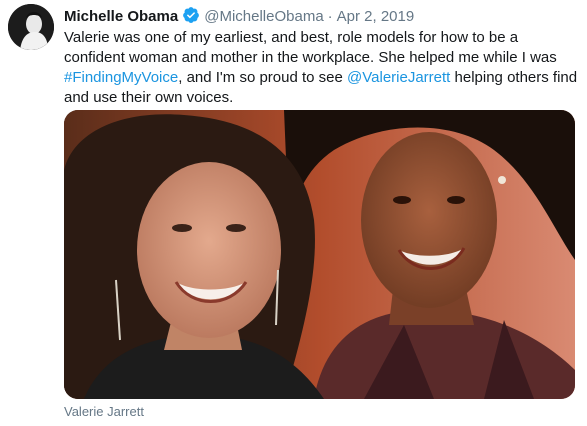  I want to click on tweet-header: Michelle Obama @MichelleObama · Apr 2, 2019, so click(239, 18).